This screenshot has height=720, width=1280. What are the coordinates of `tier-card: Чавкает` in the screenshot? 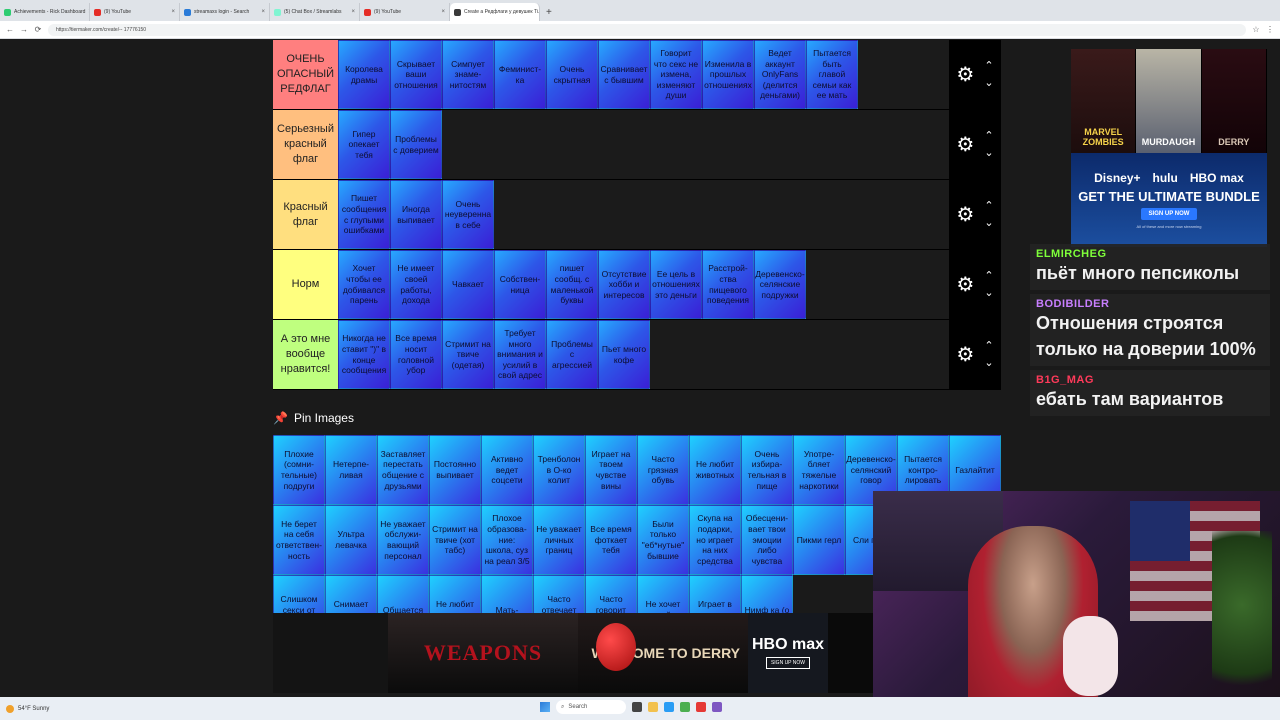 It's located at (468, 284).